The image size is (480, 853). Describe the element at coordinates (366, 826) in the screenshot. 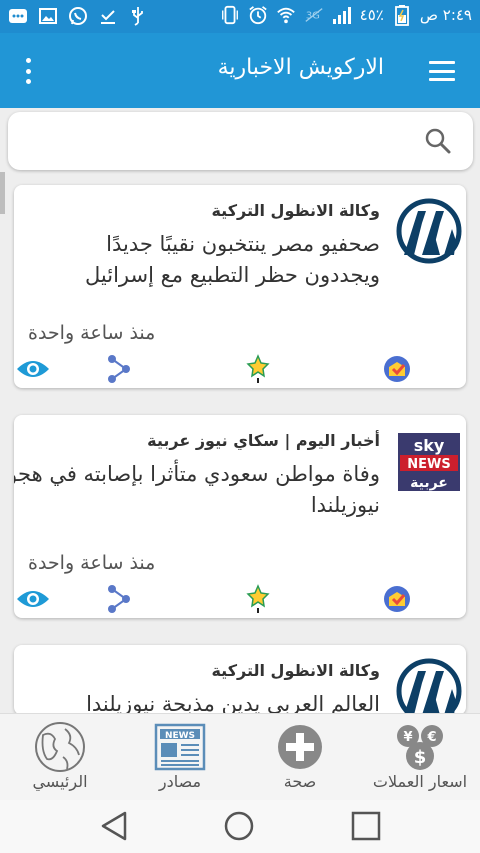

I see `recent-apps-button` at that location.